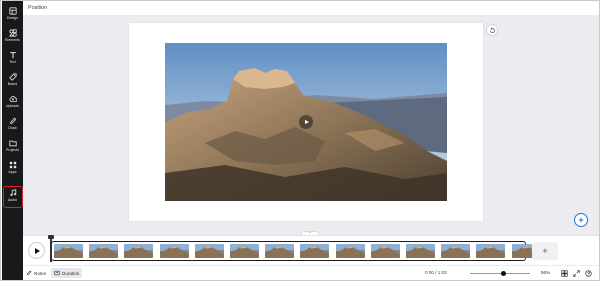 Image resolution: width=600 pixels, height=281 pixels. What do you see at coordinates (71, 273) in the screenshot?
I see `duration-label: Duration` at bounding box center [71, 273].